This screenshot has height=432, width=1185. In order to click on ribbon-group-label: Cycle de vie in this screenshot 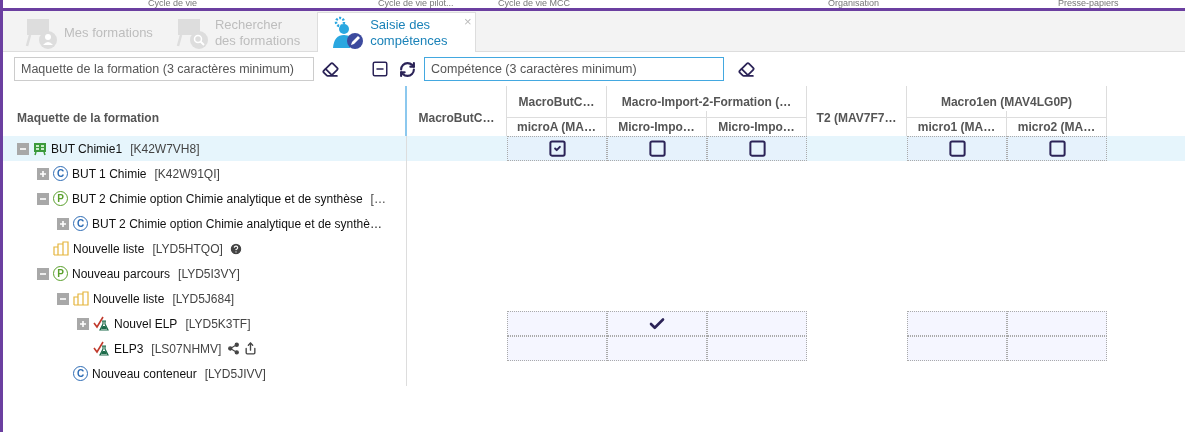, I will do `click(173, 4)`.